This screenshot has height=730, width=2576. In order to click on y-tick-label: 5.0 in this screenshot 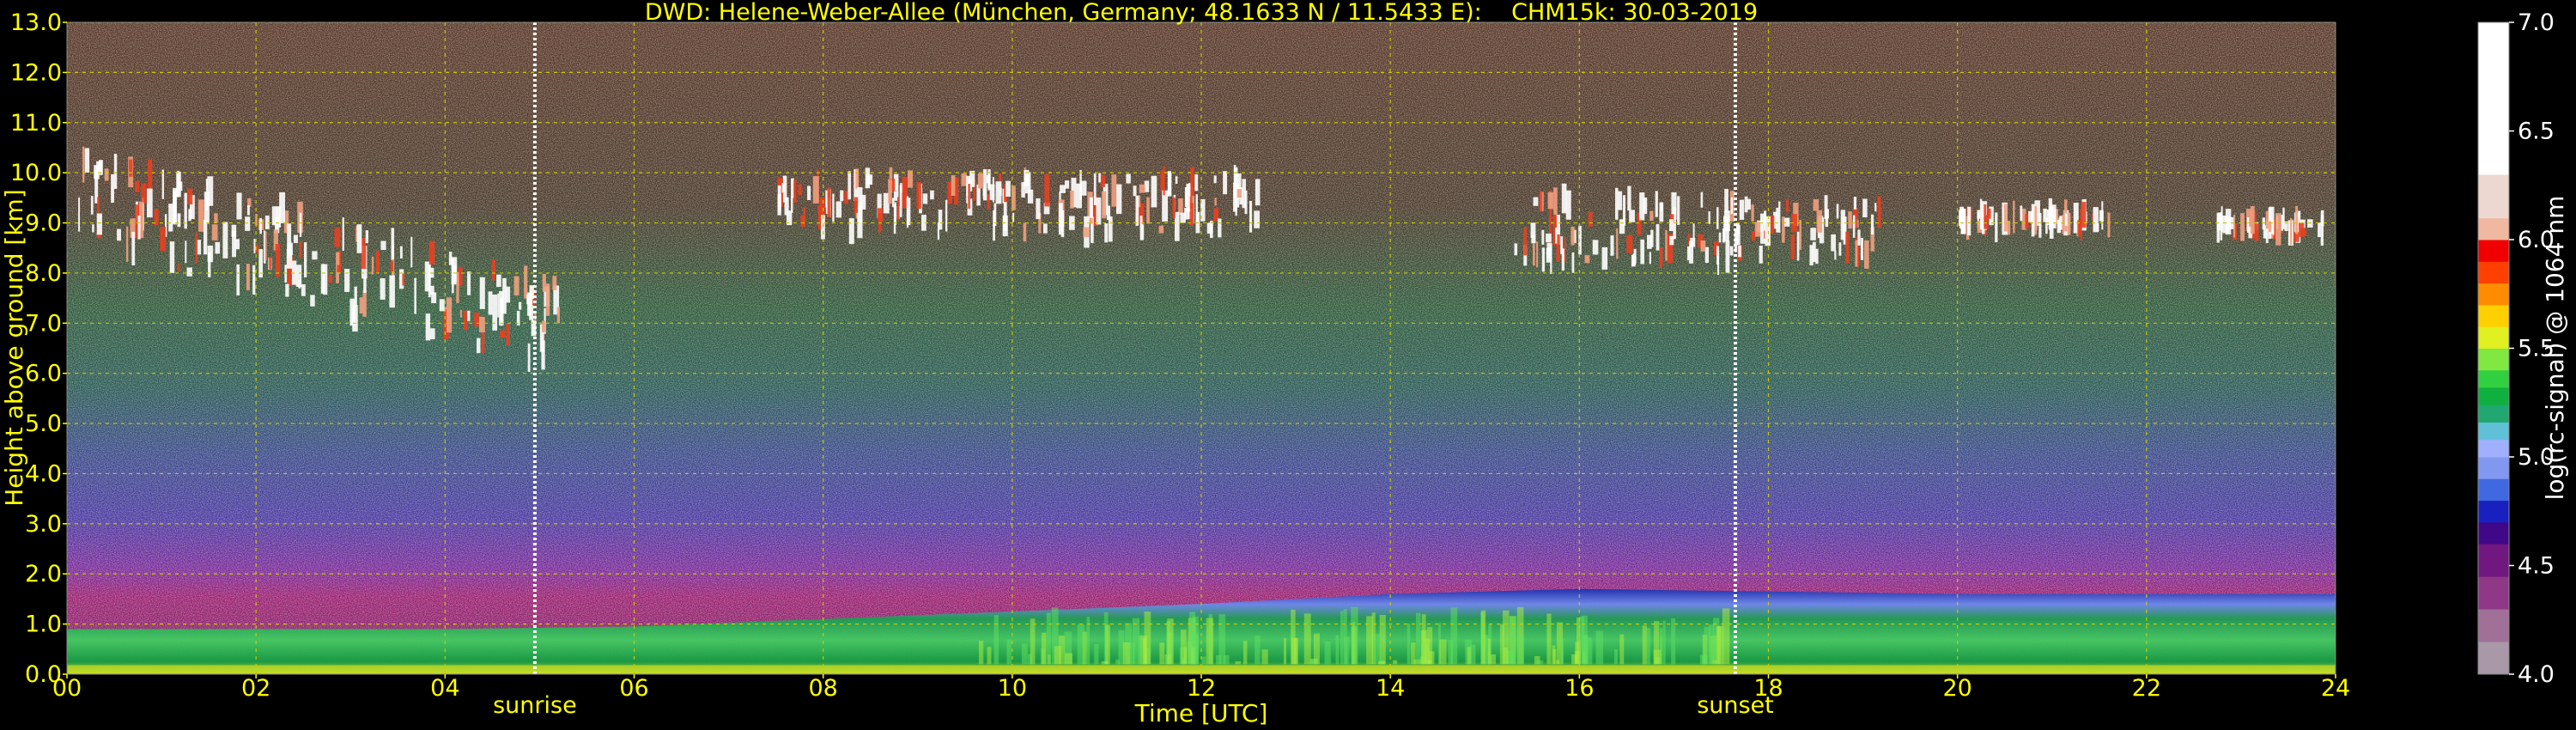, I will do `click(44, 424)`.